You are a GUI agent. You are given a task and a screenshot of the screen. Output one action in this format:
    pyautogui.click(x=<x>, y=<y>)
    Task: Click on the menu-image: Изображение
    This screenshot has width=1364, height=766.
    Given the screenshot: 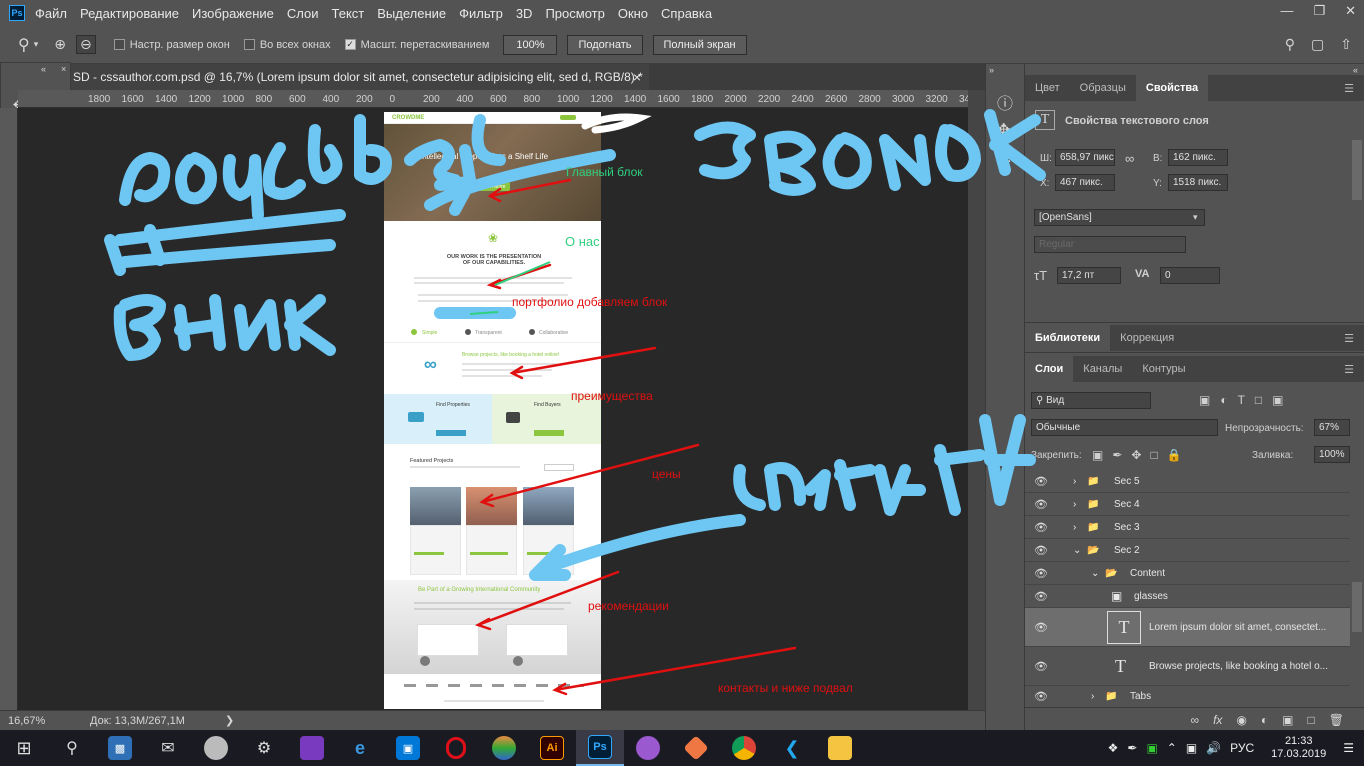 What is the action you would take?
    pyautogui.click(x=233, y=13)
    